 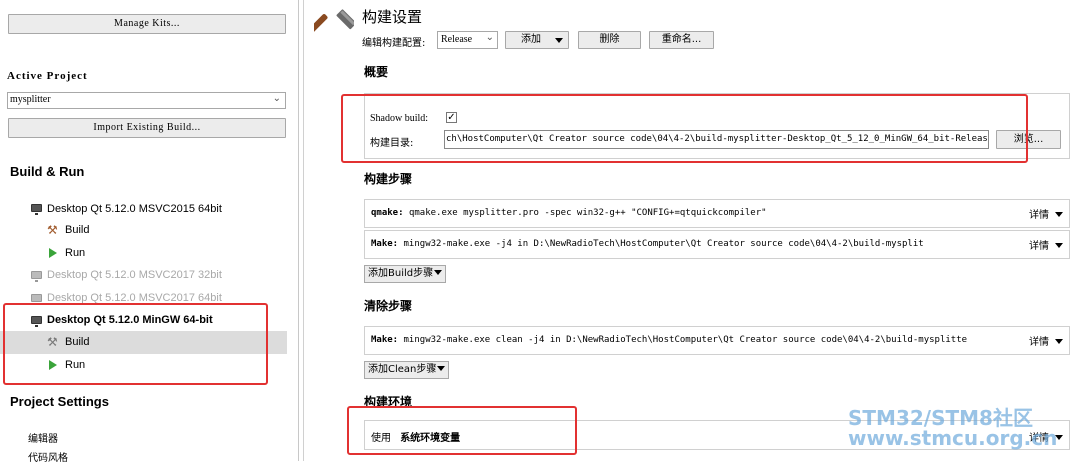 I want to click on run-label: Run, so click(x=75, y=253).